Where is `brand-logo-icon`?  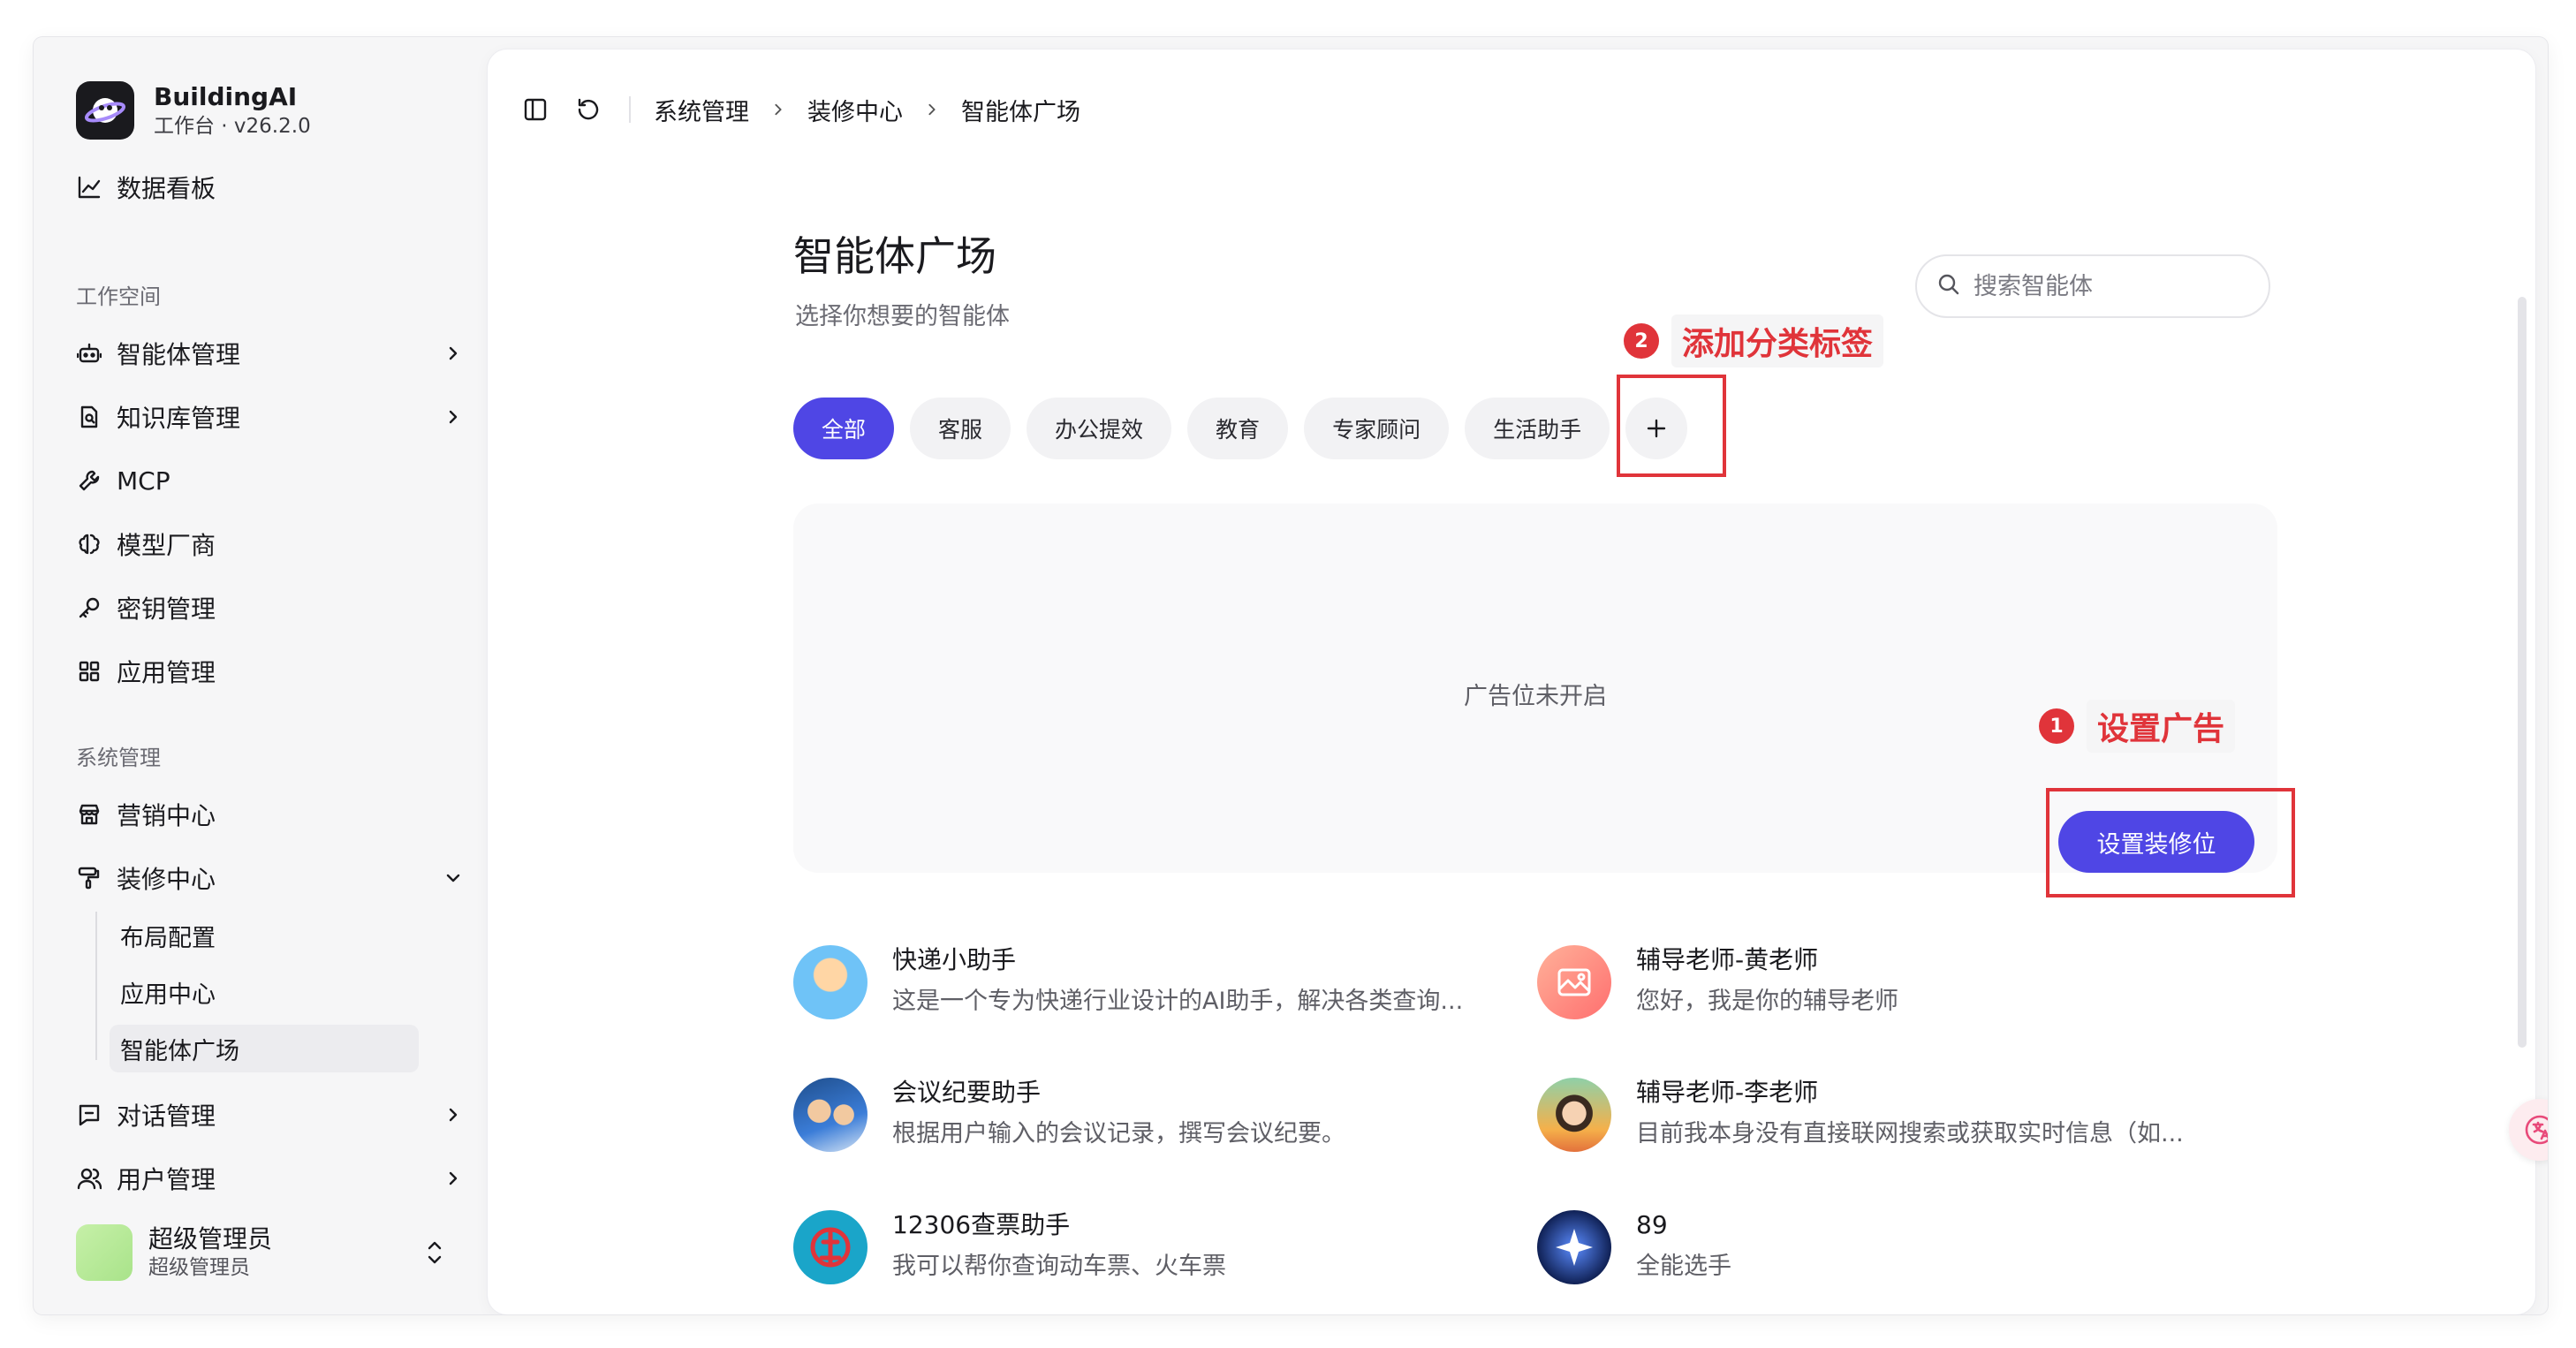 brand-logo-icon is located at coordinates (105, 110).